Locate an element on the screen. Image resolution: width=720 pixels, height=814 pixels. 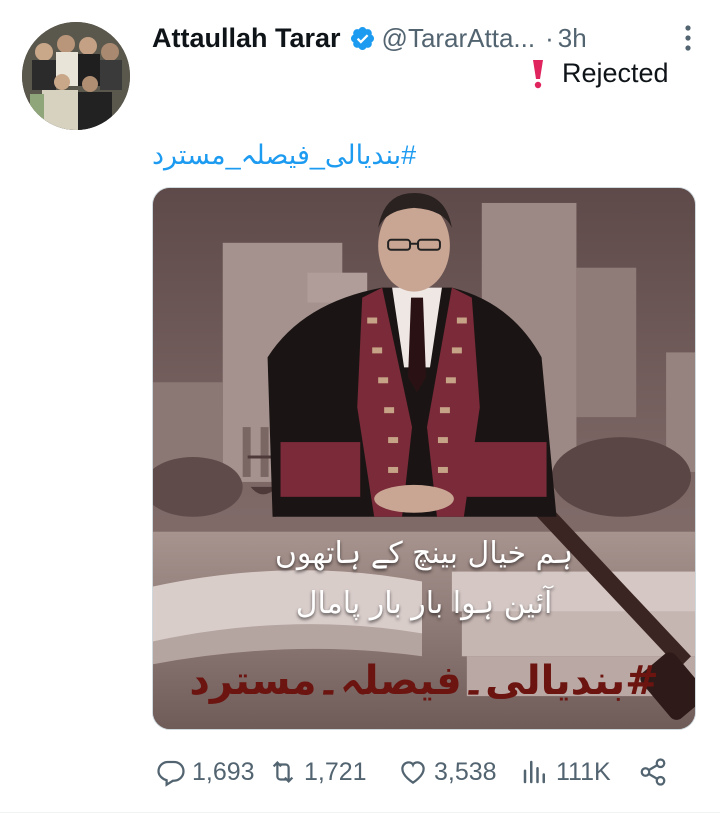
tweet-actions-bar: 1,693 1,721 3,538 111K is located at coordinates (416, 772).